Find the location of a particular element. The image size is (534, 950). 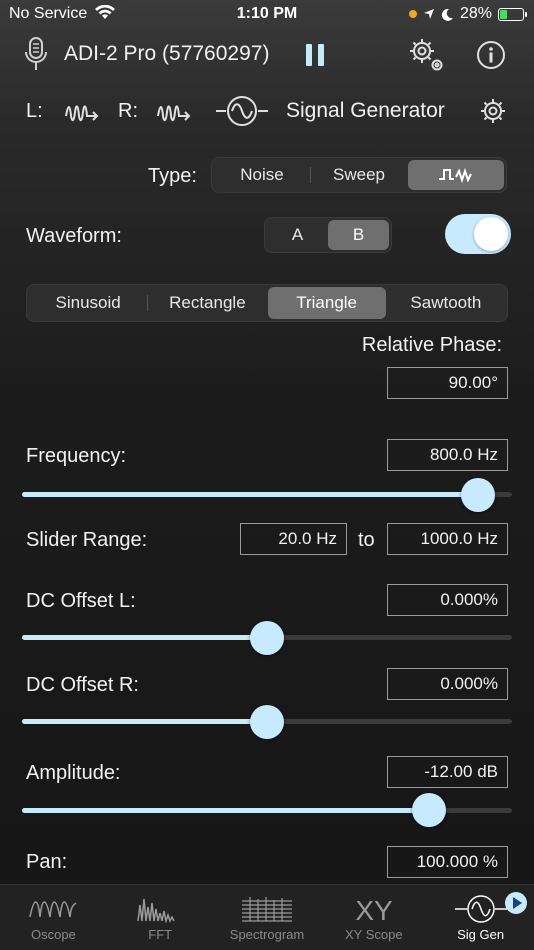

status-right: 28% is located at coordinates (467, 14).